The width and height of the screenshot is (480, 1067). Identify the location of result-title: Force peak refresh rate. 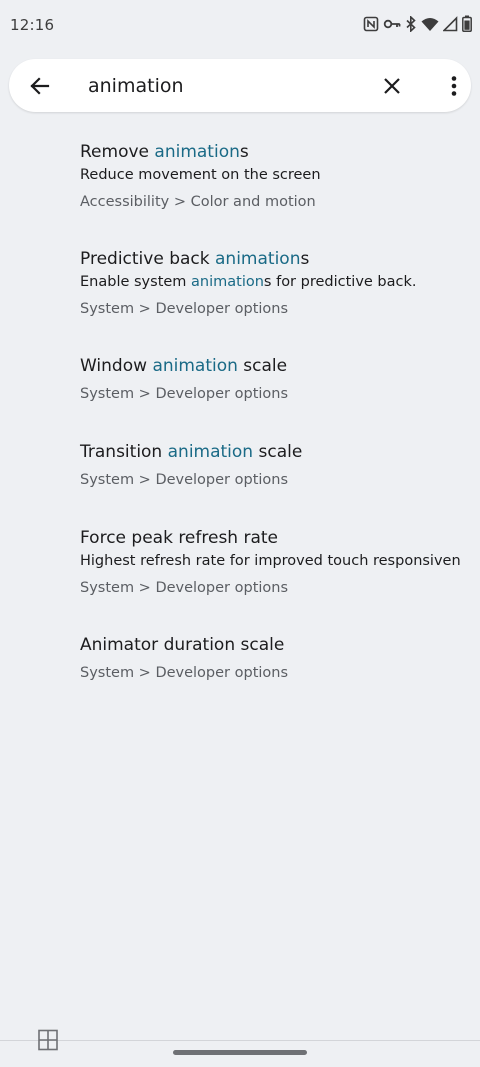
(179, 538).